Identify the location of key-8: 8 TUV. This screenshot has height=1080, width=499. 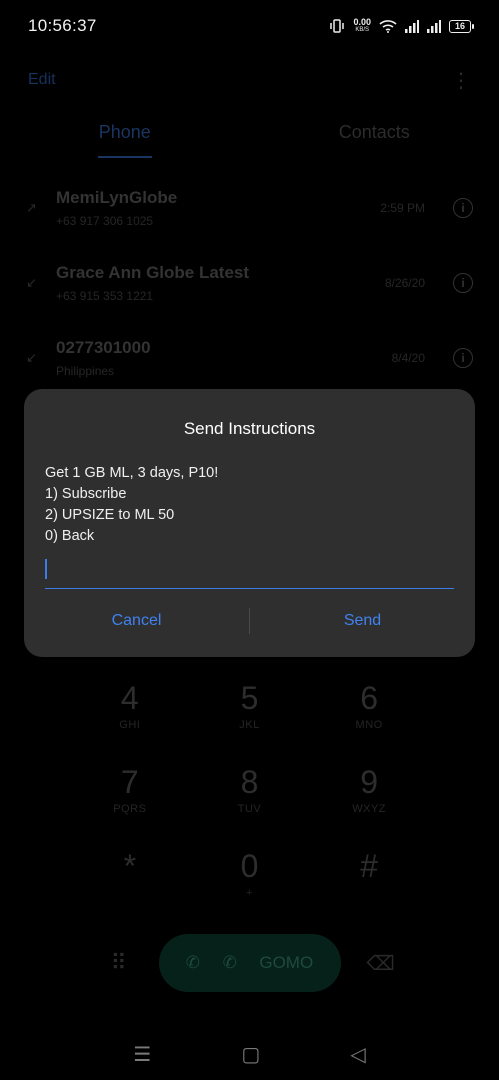
(249, 806).